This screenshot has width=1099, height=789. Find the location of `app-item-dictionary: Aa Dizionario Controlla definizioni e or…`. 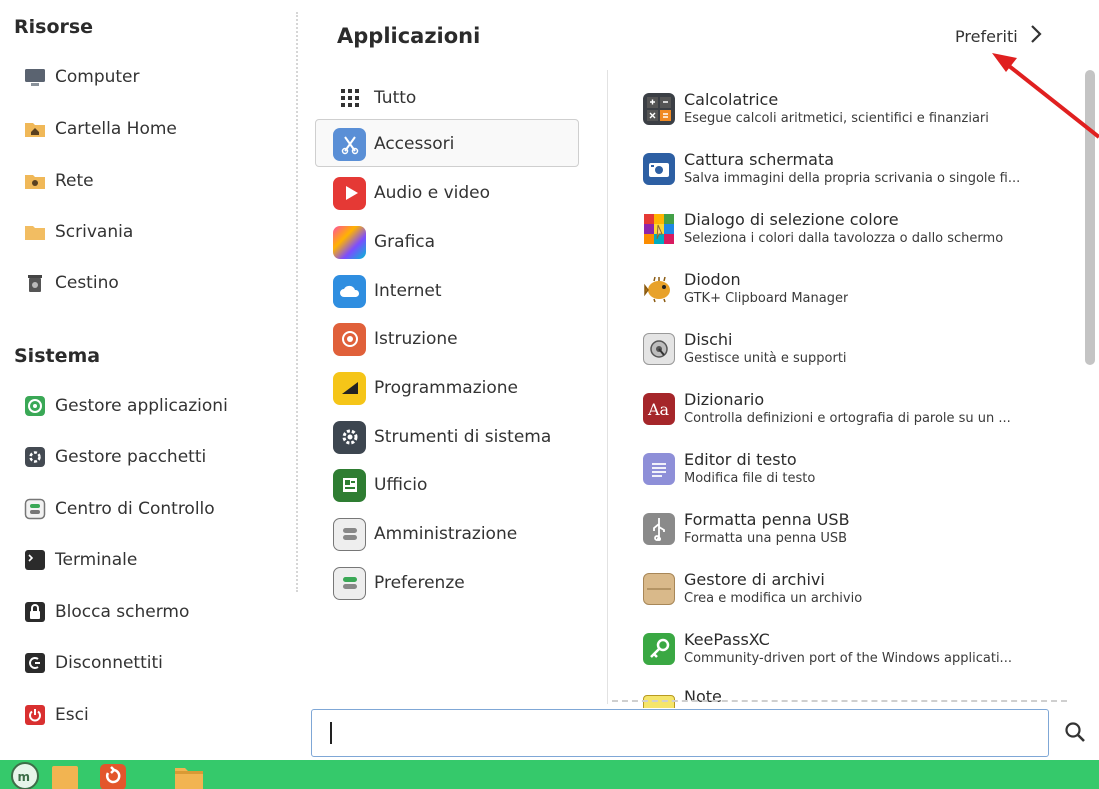

app-item-dictionary: Aa Dizionario Controlla definizioni e or… is located at coordinates (853, 409).